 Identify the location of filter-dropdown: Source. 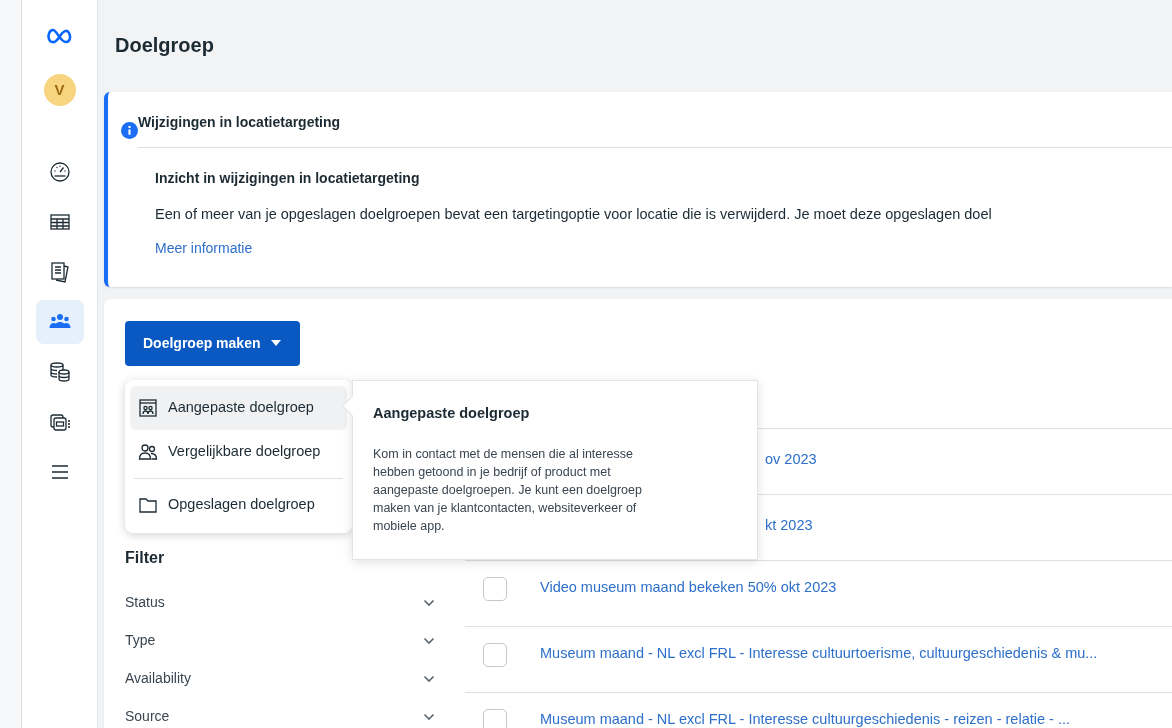
(280, 712).